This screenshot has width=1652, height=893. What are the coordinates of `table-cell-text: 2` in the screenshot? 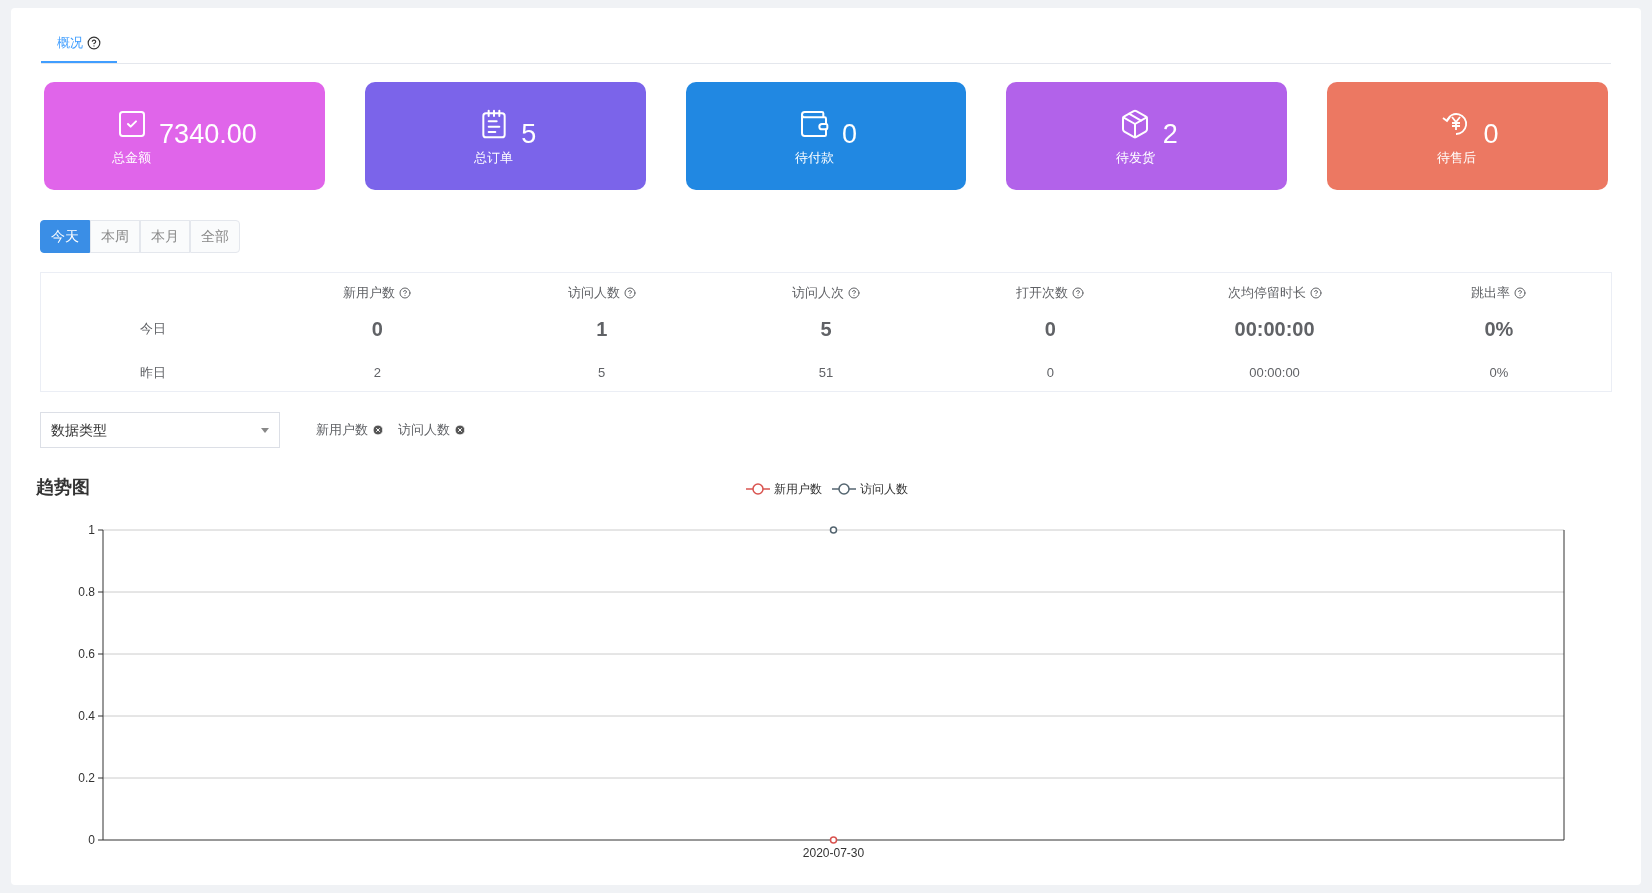 It's located at (377, 373).